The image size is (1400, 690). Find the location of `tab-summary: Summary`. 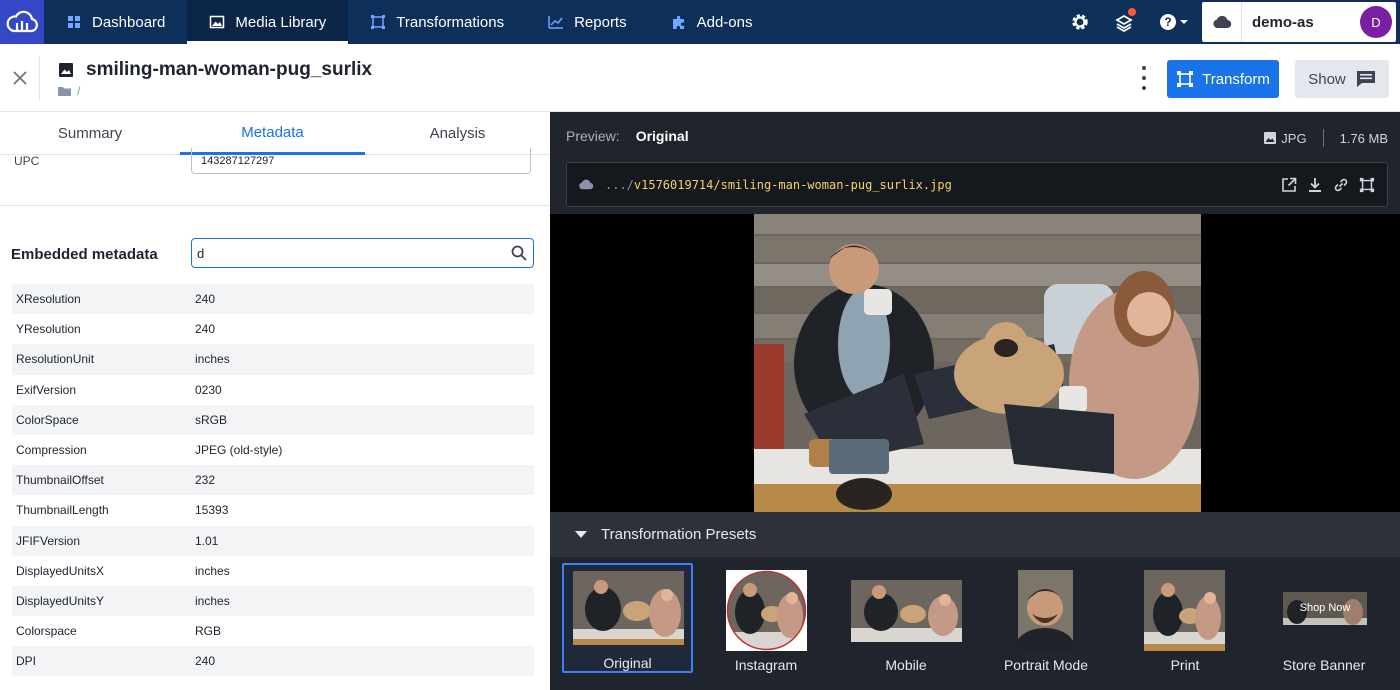

tab-summary: Summary is located at coordinates (90, 133).